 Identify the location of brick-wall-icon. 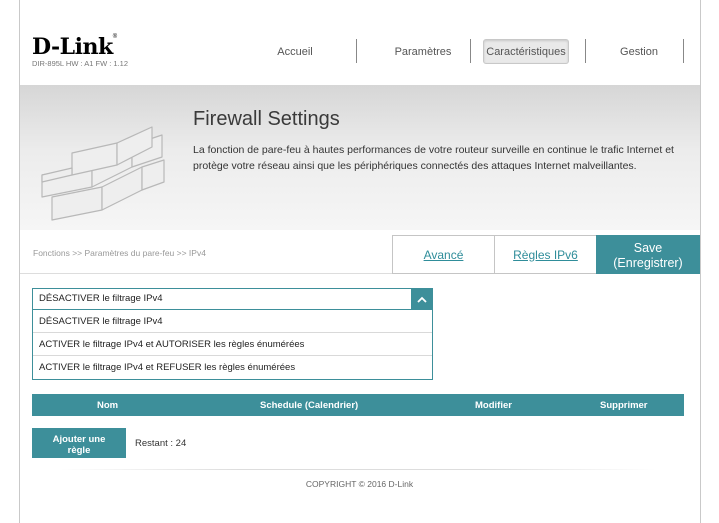
(103, 173).